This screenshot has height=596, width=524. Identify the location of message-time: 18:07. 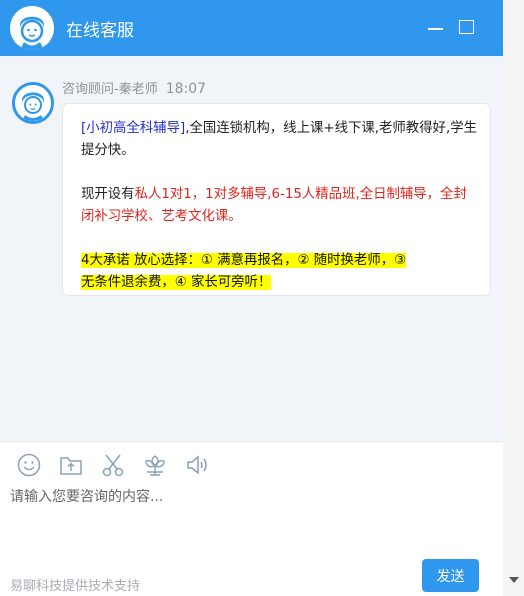
(186, 89).